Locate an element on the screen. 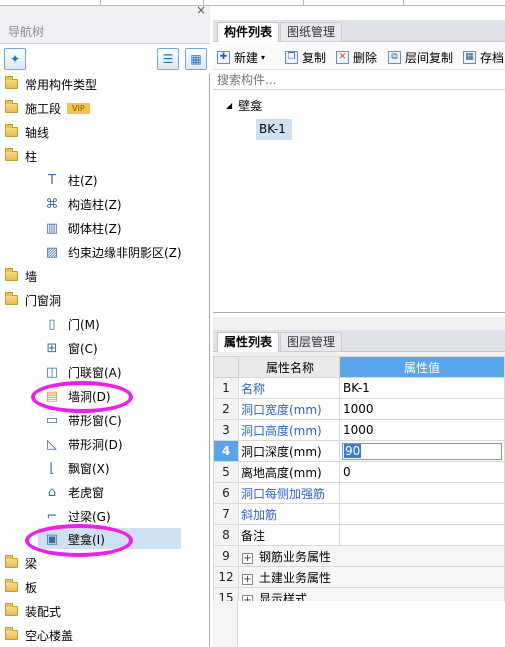 This screenshot has width=505, height=647. table-row-selected: 4 洞口深度(mm) 90 is located at coordinates (359, 451).